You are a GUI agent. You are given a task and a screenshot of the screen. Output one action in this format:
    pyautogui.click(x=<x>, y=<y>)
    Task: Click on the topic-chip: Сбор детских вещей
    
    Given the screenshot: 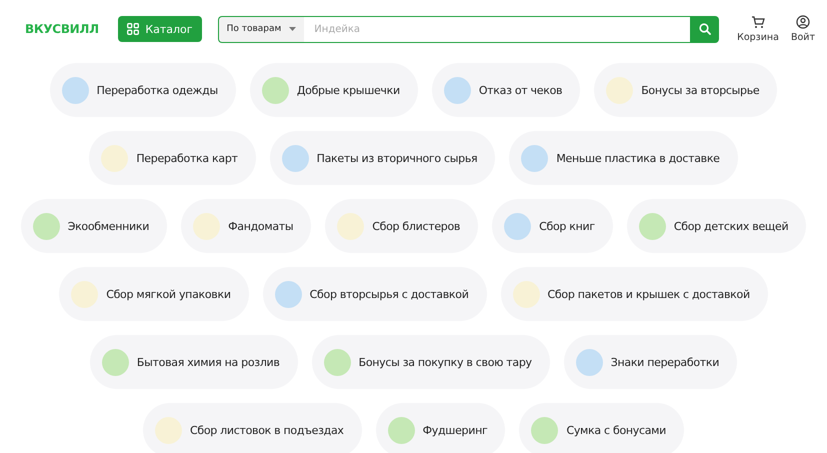 What is the action you would take?
    pyautogui.click(x=716, y=226)
    